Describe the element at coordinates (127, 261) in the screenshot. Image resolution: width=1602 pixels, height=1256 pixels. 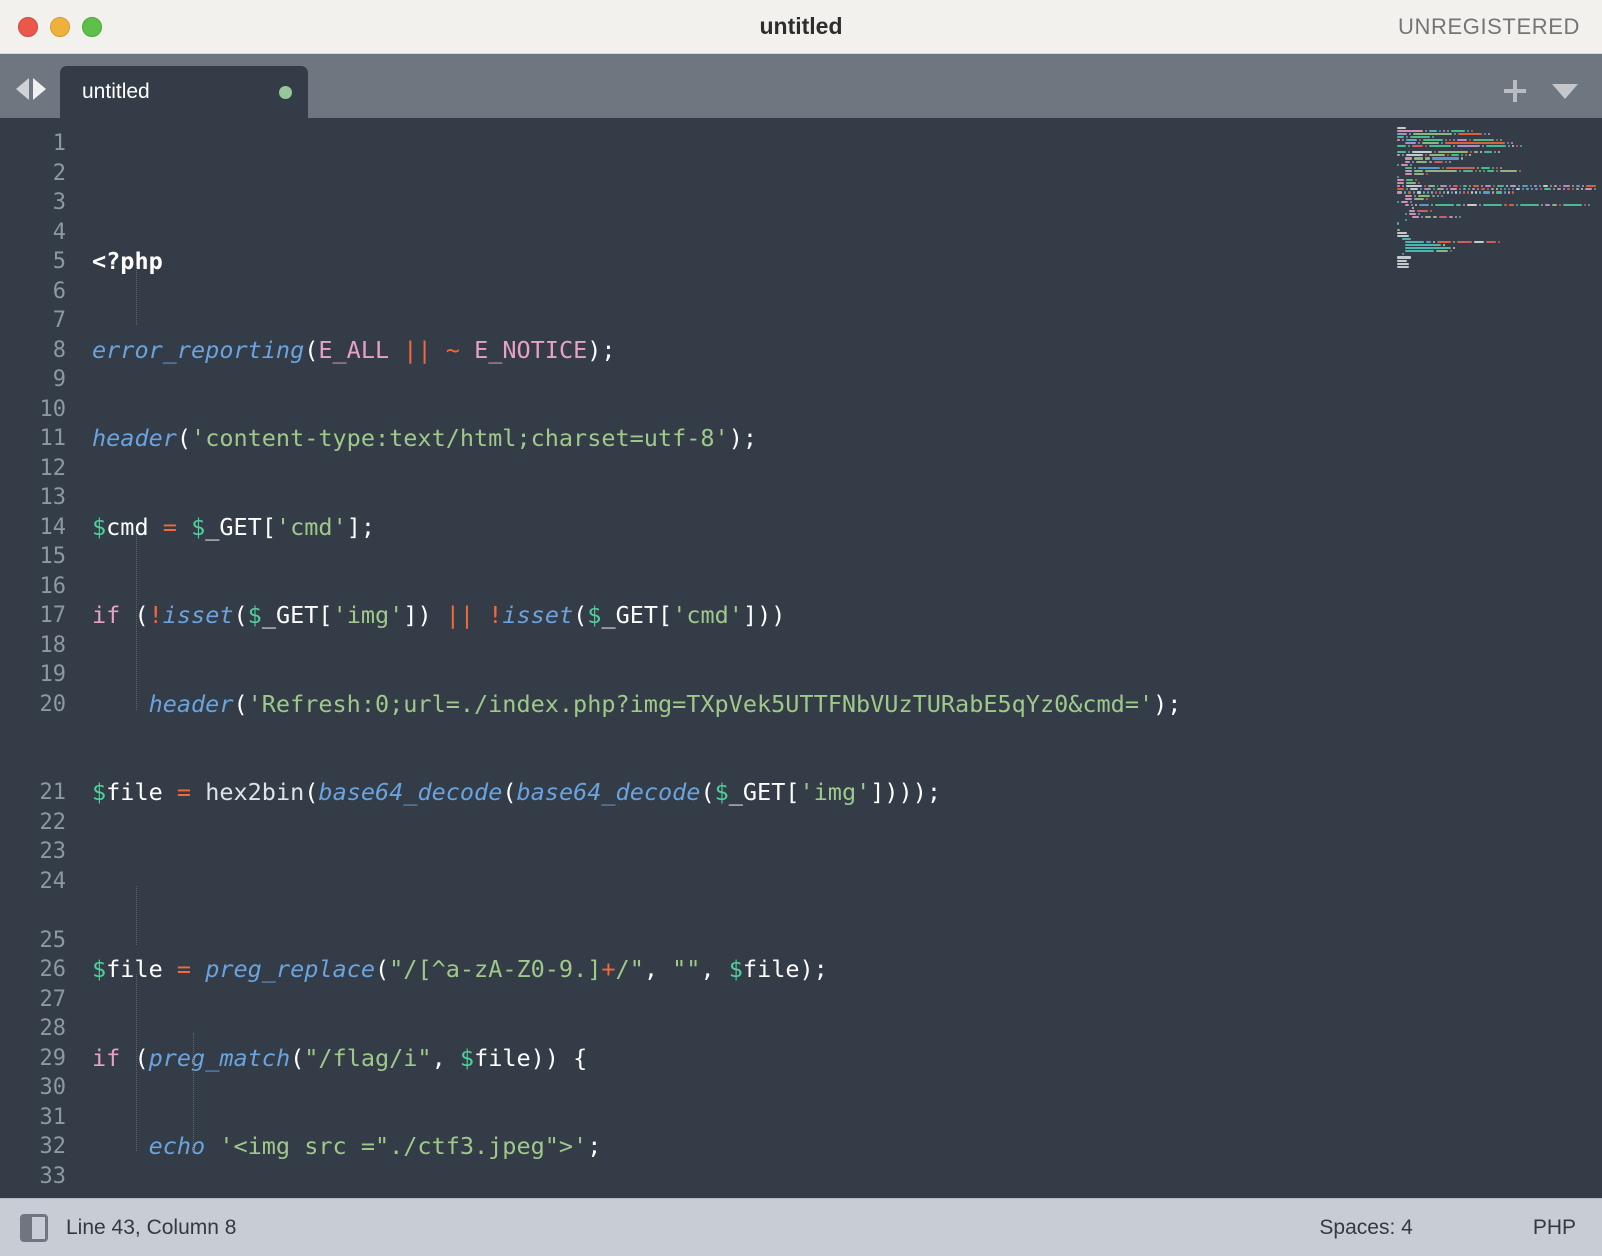
I see `code-line: <?php` at that location.